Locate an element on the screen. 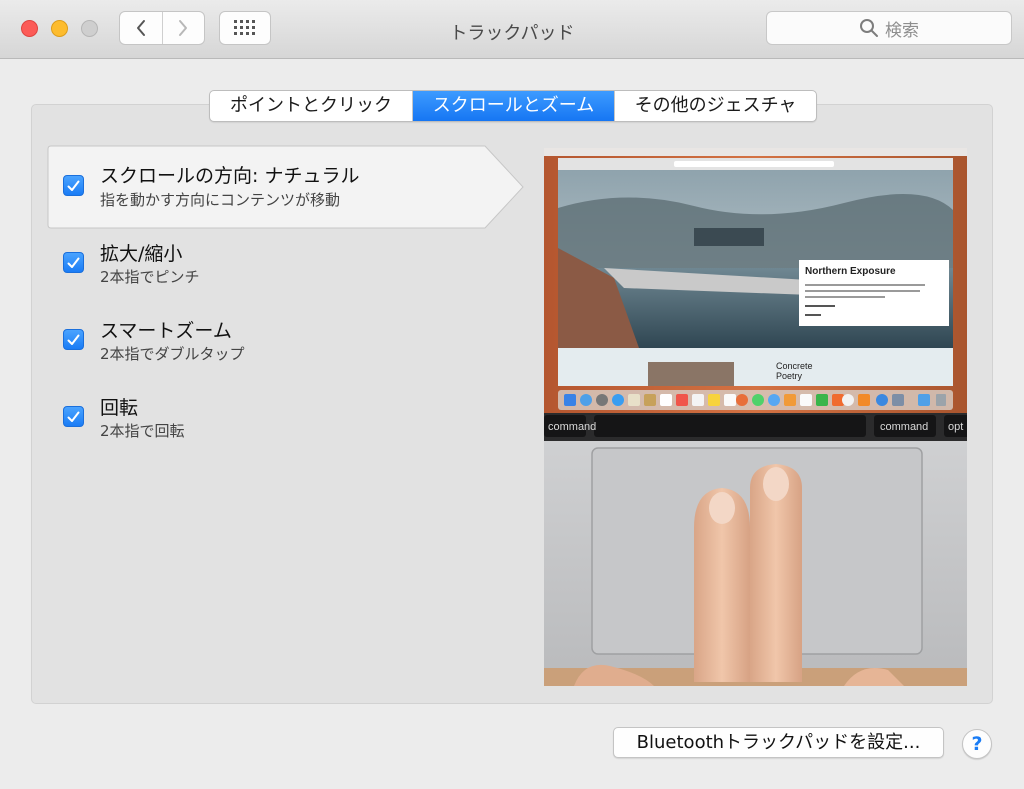 The width and height of the screenshot is (1024, 789). article-title: Northern Exposure is located at coordinates (850, 271).